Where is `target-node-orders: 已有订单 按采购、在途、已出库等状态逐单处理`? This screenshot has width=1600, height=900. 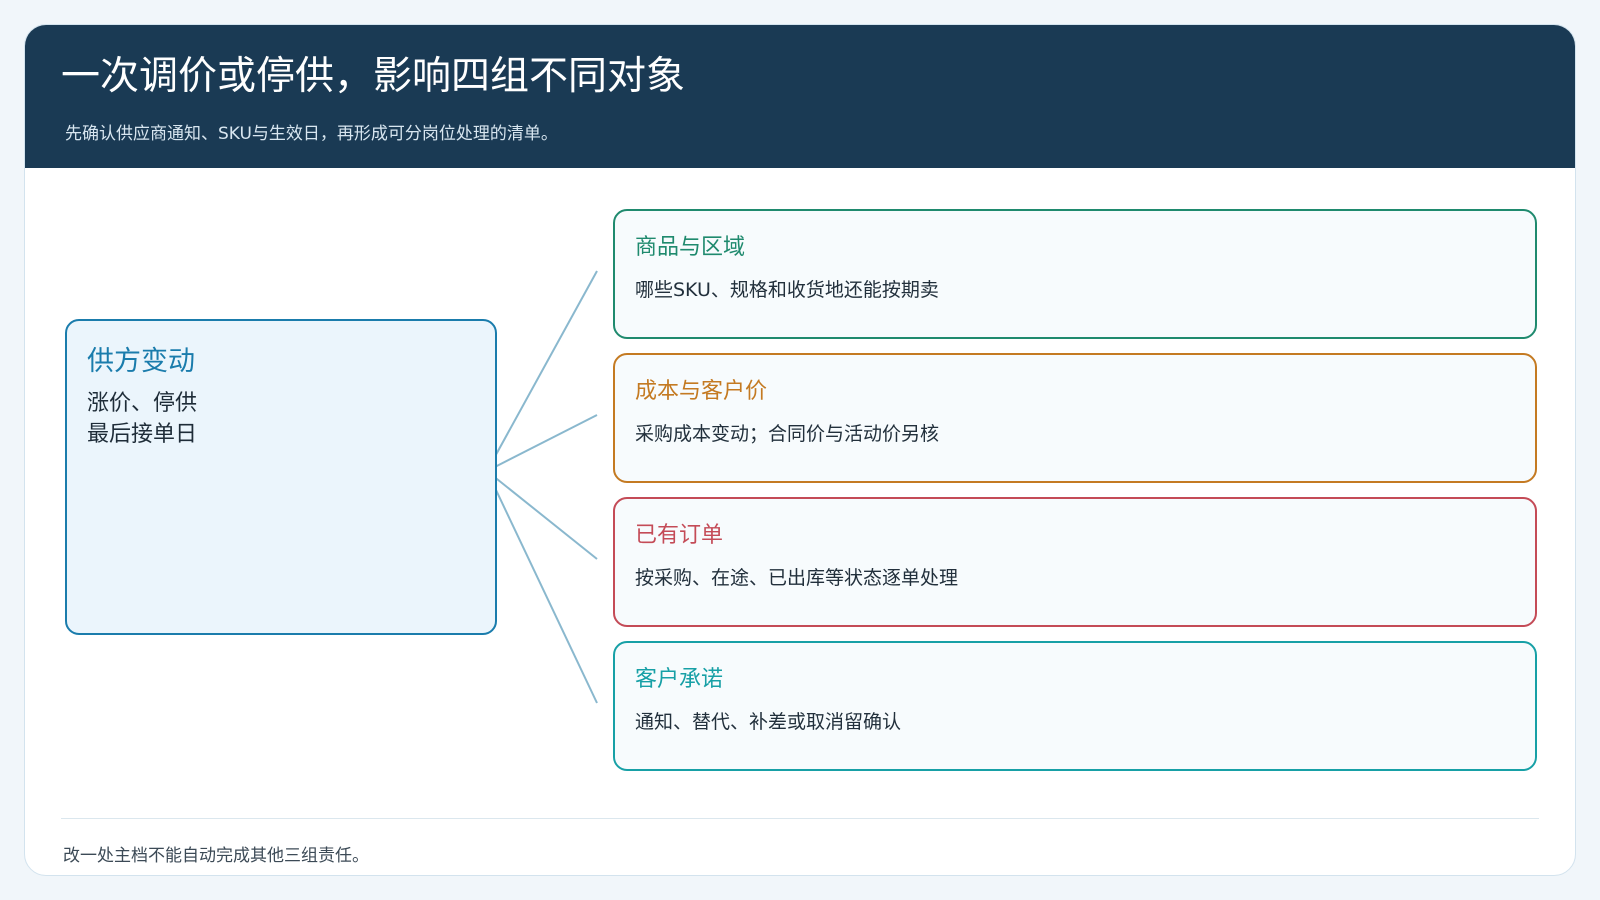 target-node-orders: 已有订单 按采购、在途、已出库等状态逐单处理 is located at coordinates (1075, 562).